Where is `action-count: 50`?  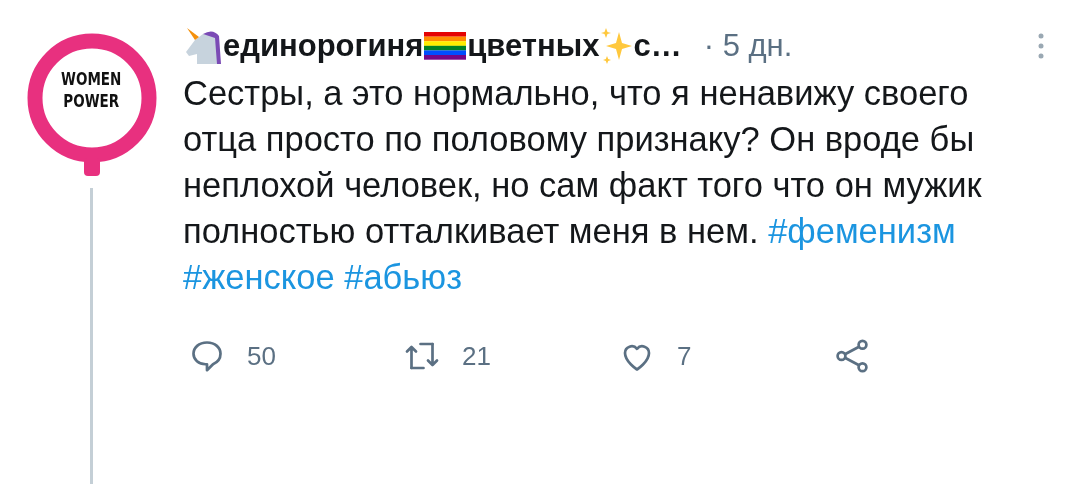
action-count: 50 is located at coordinates (261, 356).